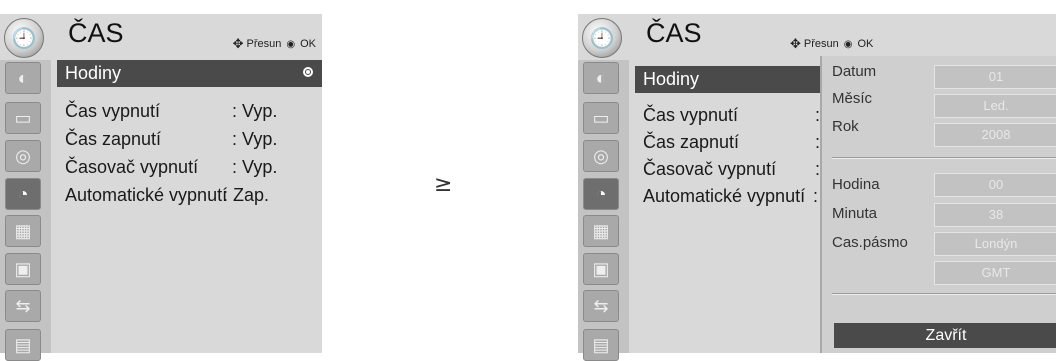 This screenshot has height=361, width=1056. Describe the element at coordinates (870, 242) in the screenshot. I see `timezone-label: Cas.pásmo` at that location.